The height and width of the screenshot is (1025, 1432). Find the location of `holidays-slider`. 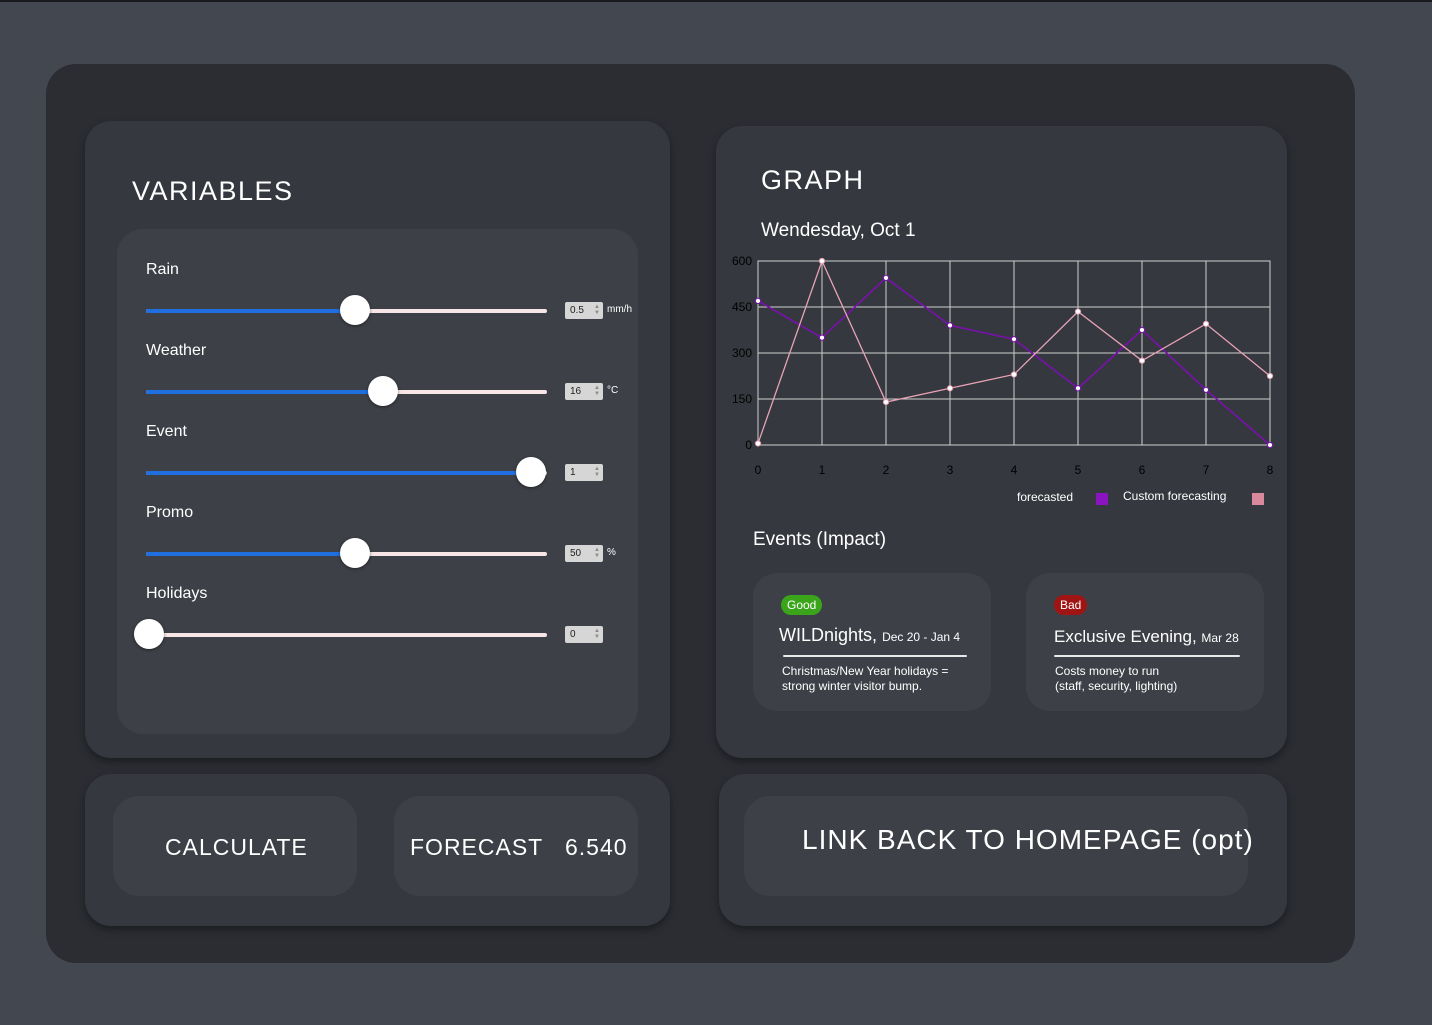

holidays-slider is located at coordinates (340, 634).